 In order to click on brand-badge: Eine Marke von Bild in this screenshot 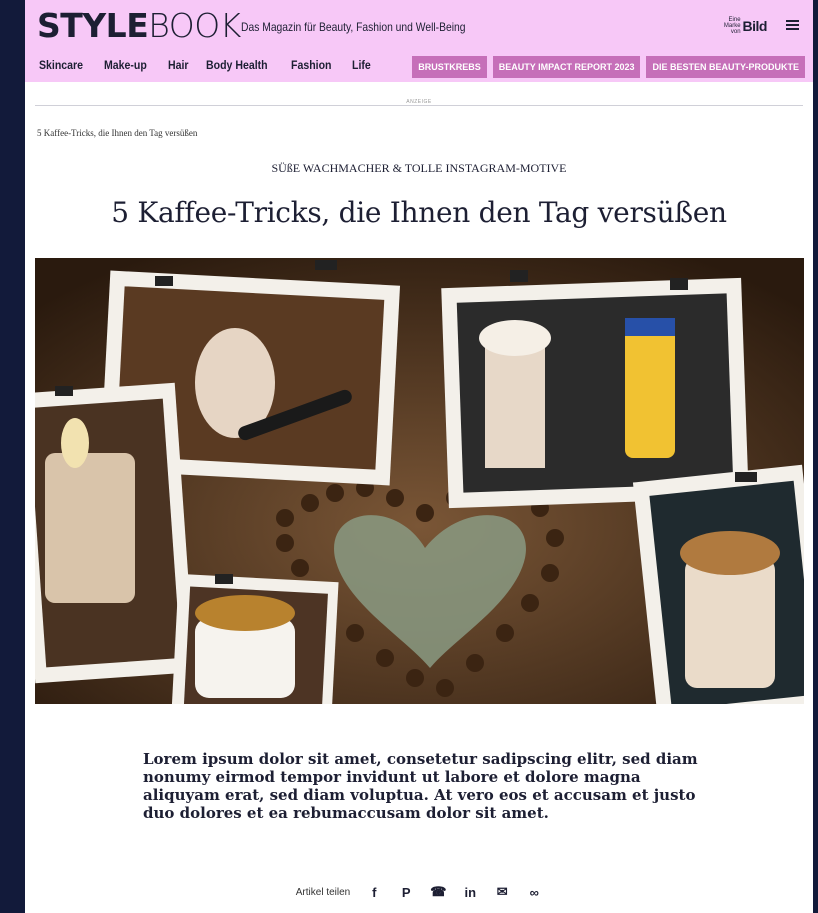, I will do `click(744, 26)`.